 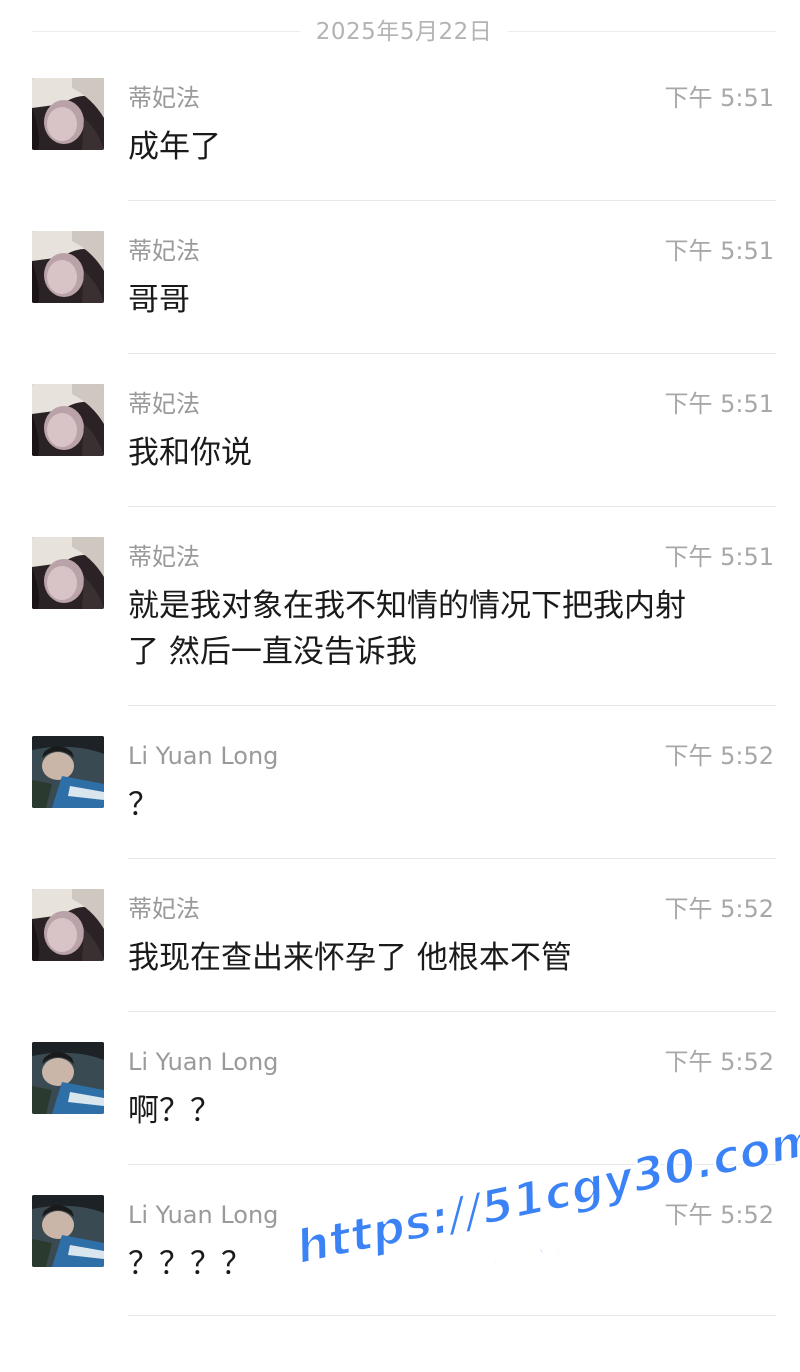 I want to click on message-text: ？？？？, so click(x=190, y=1264).